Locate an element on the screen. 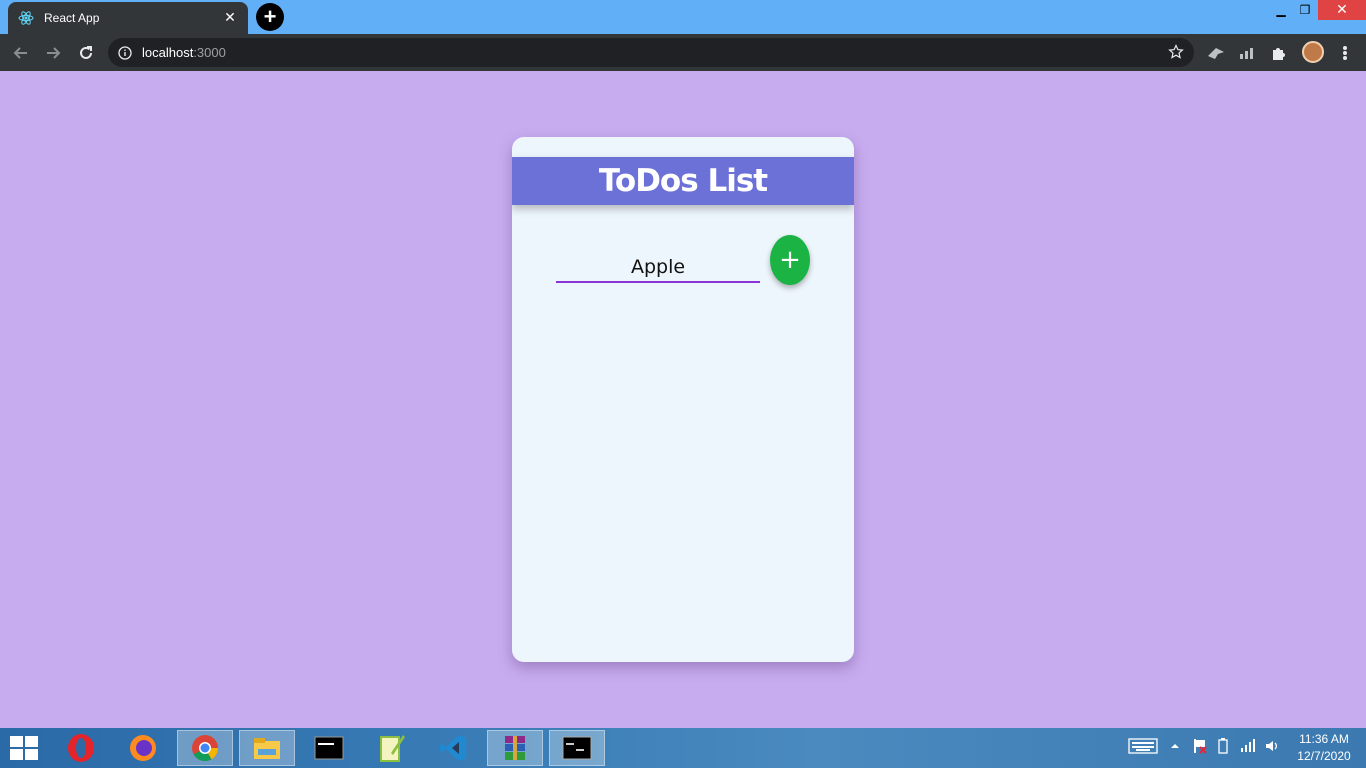 This screenshot has width=1366, height=768. keyboard-icon is located at coordinates (1143, 747).